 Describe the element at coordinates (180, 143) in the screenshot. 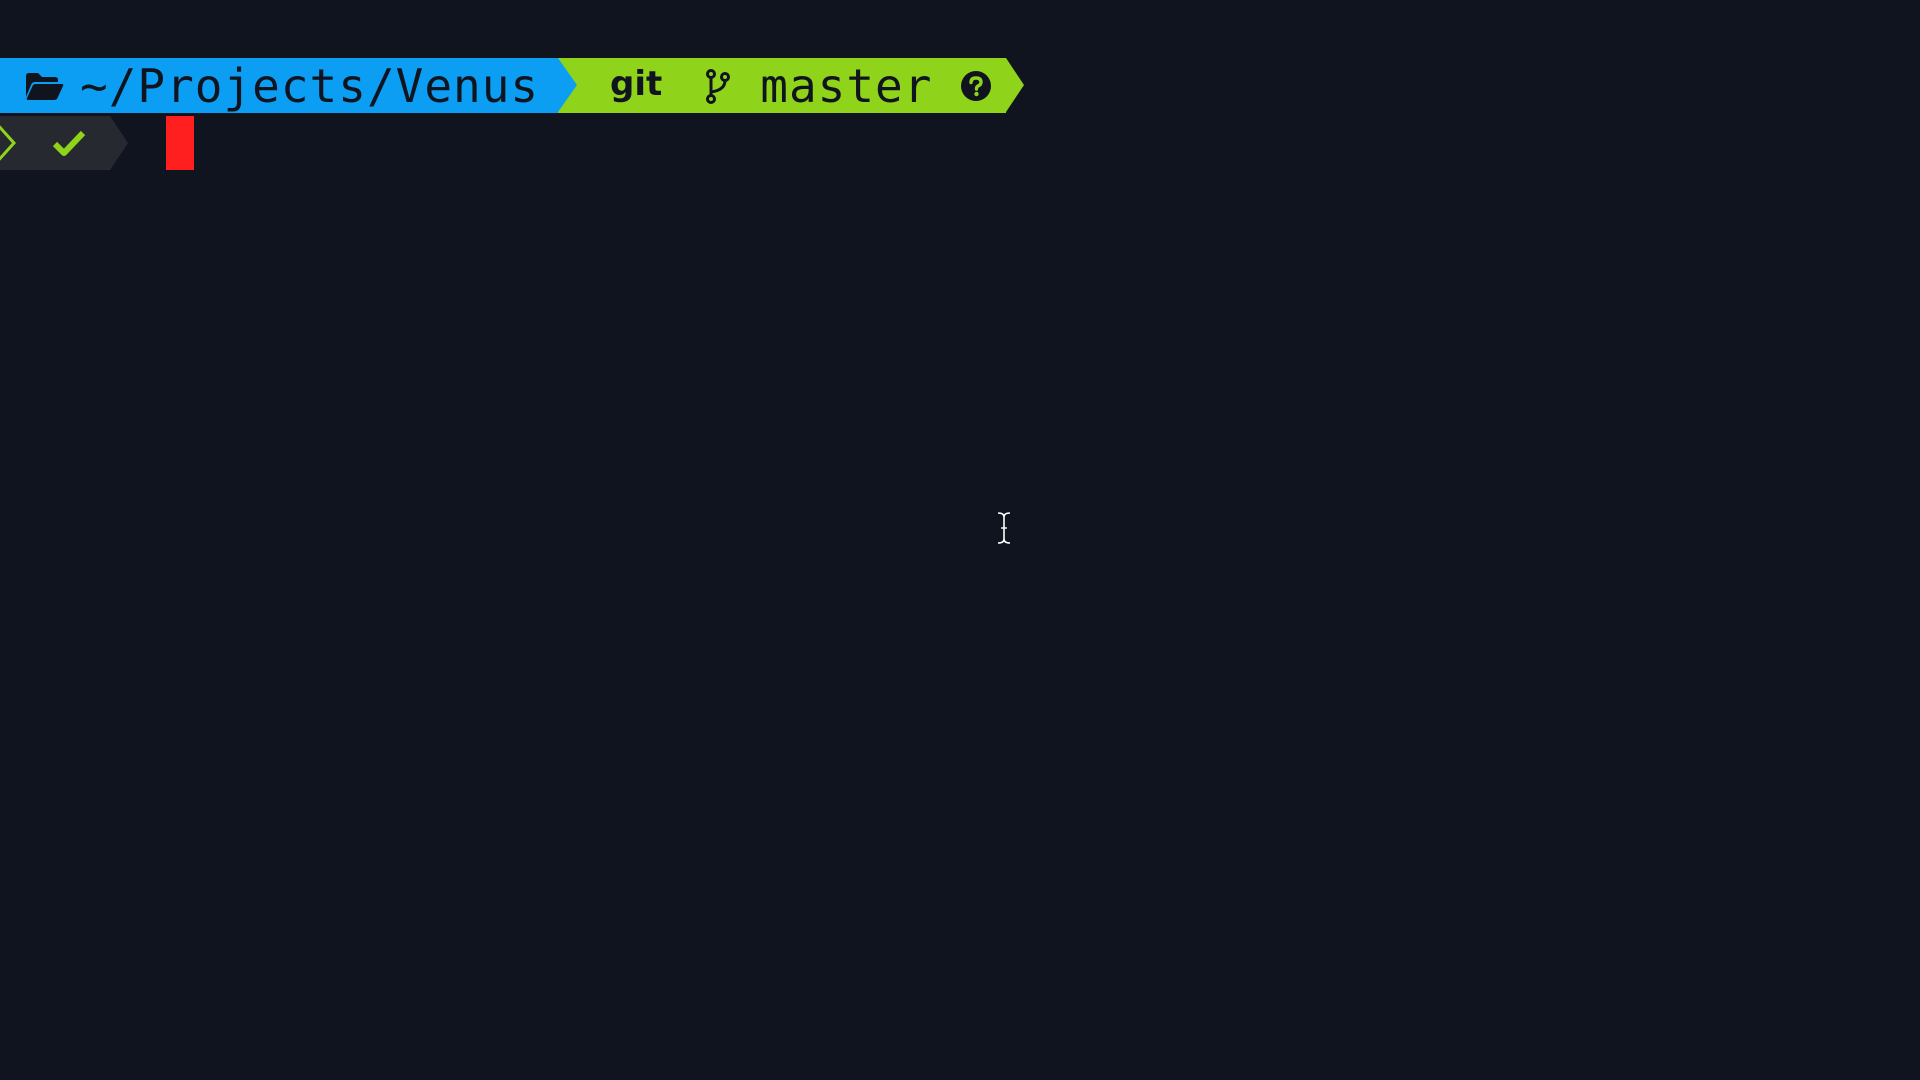

I see `terminal-cursor` at that location.